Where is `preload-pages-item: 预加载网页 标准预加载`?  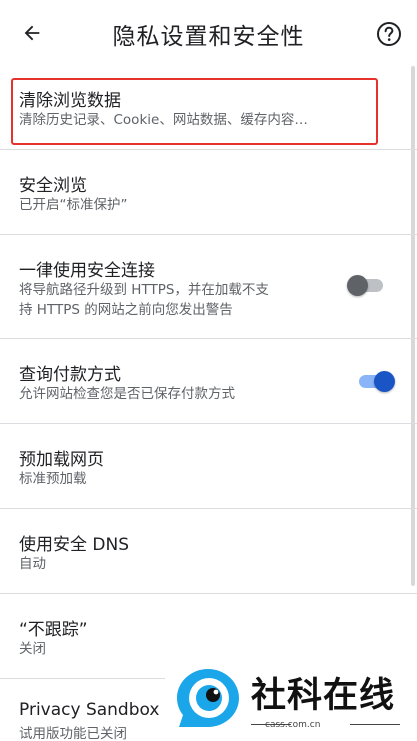
preload-pages-item: 预加载网页 标准预加载 is located at coordinates (208, 466).